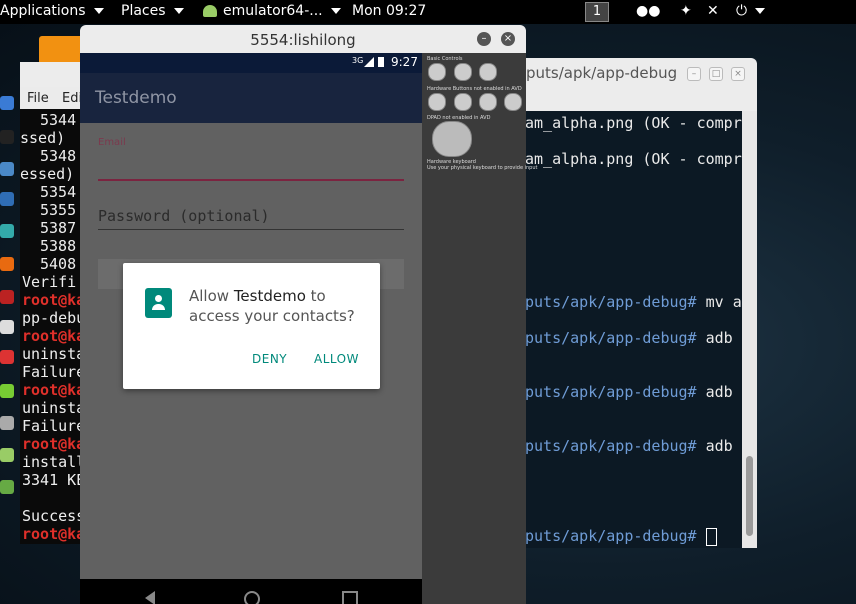 The image size is (856, 604). What do you see at coordinates (749, 496) in the screenshot?
I see `scrollbar-thumb` at bounding box center [749, 496].